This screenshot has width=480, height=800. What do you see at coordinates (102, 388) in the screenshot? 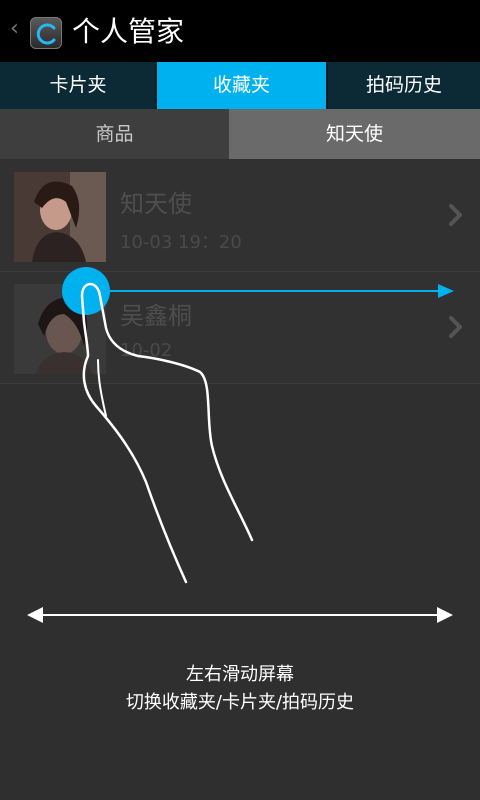
I see `hand-finger-line` at bounding box center [102, 388].